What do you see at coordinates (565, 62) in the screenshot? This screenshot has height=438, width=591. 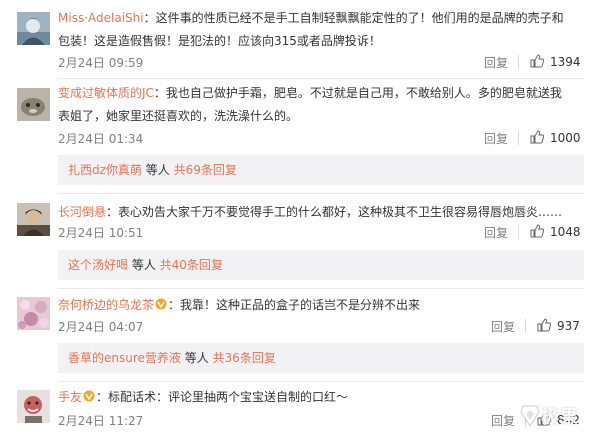 I see `like-count: 1394` at bounding box center [565, 62].